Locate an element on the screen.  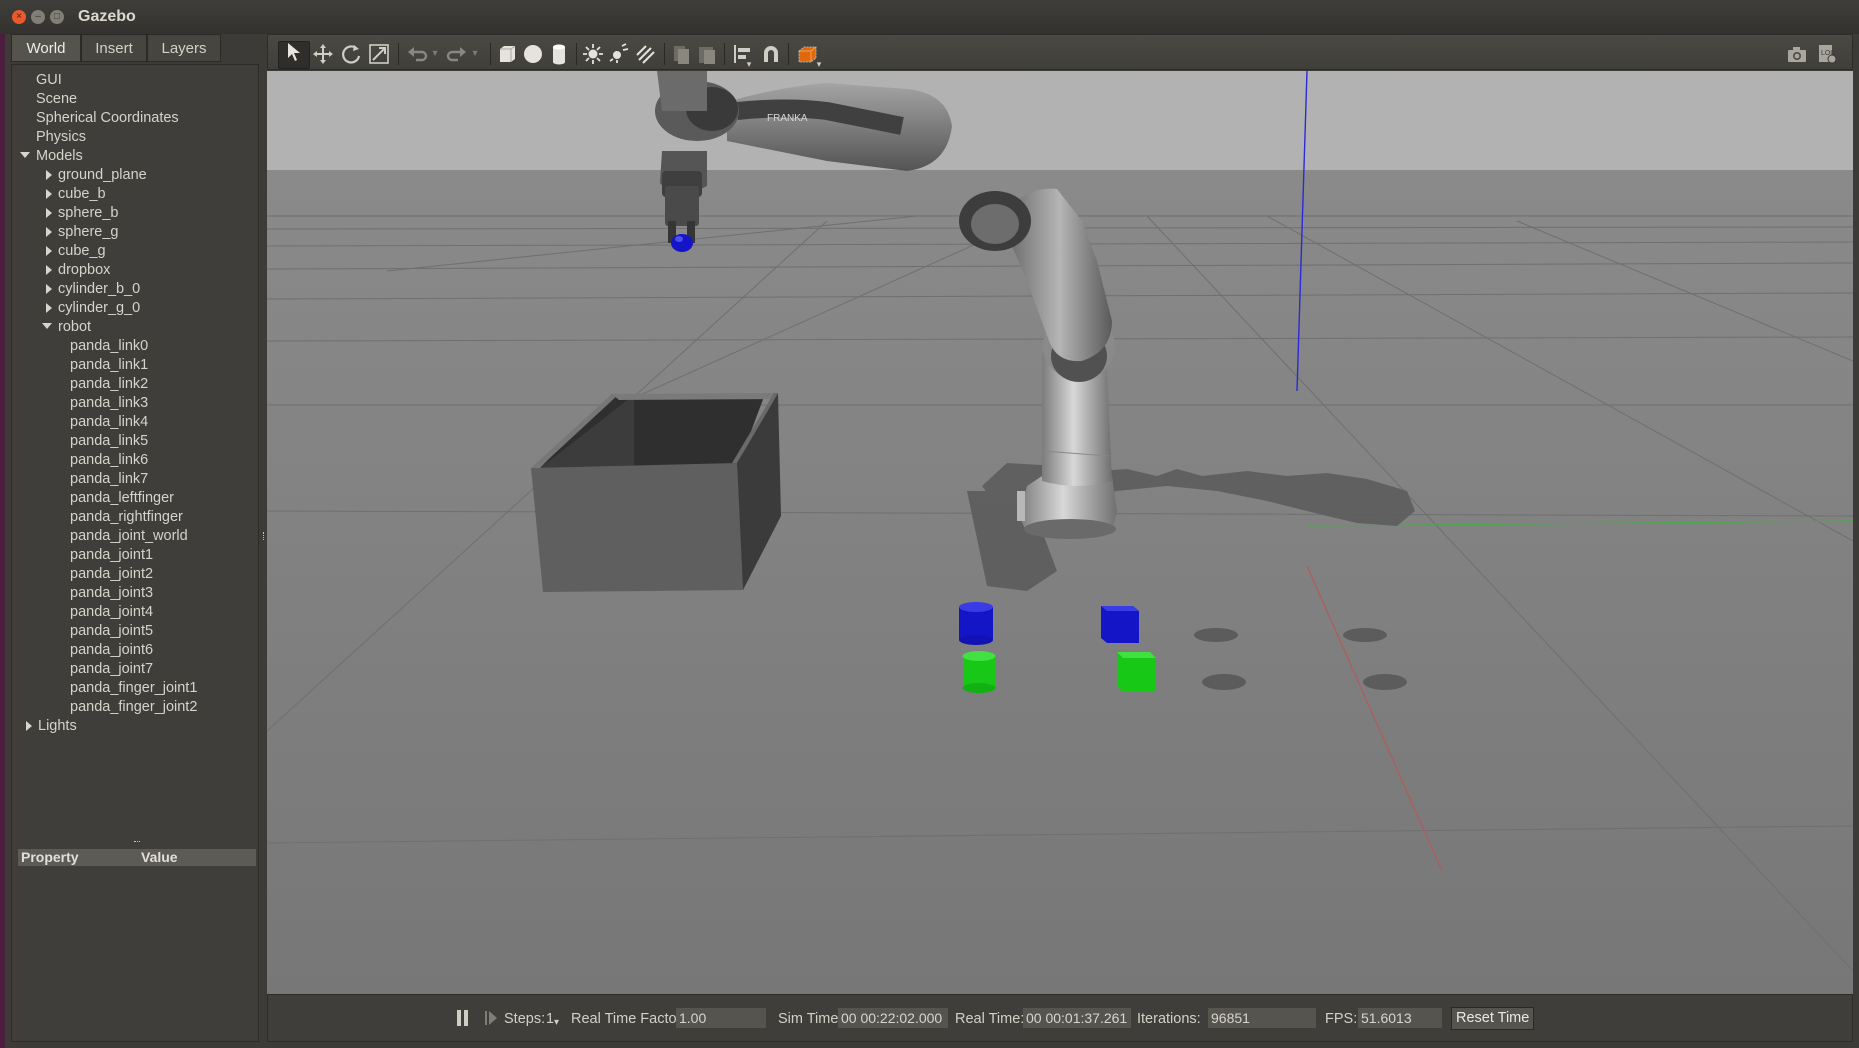
cylinder-icon is located at coordinates (559, 54).